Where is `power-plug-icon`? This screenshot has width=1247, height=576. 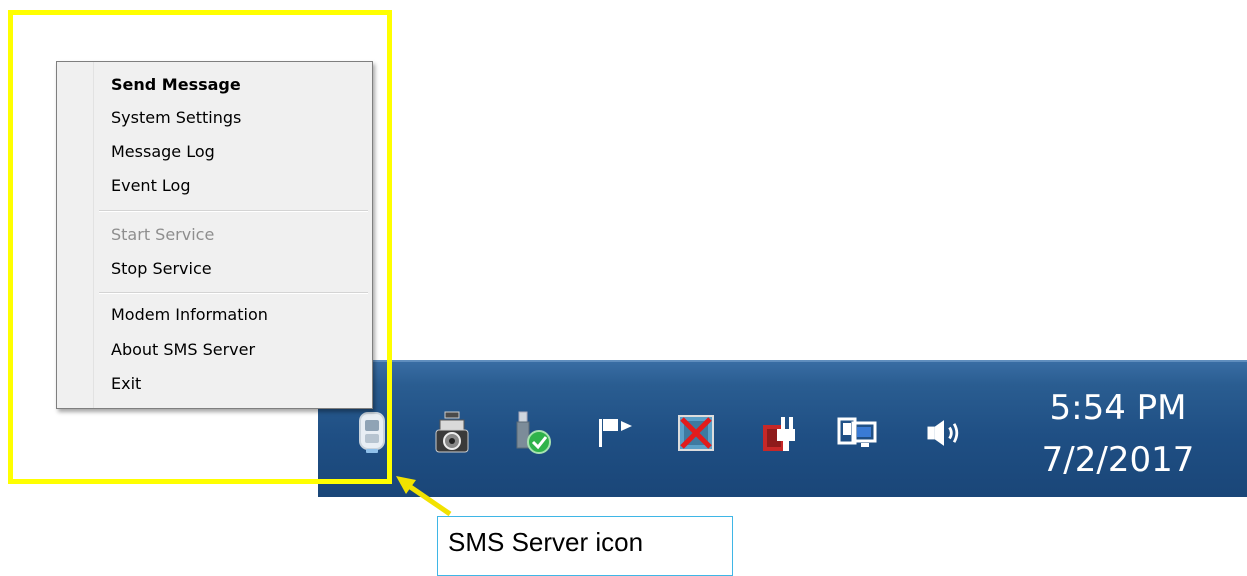 power-plug-icon is located at coordinates (777, 433).